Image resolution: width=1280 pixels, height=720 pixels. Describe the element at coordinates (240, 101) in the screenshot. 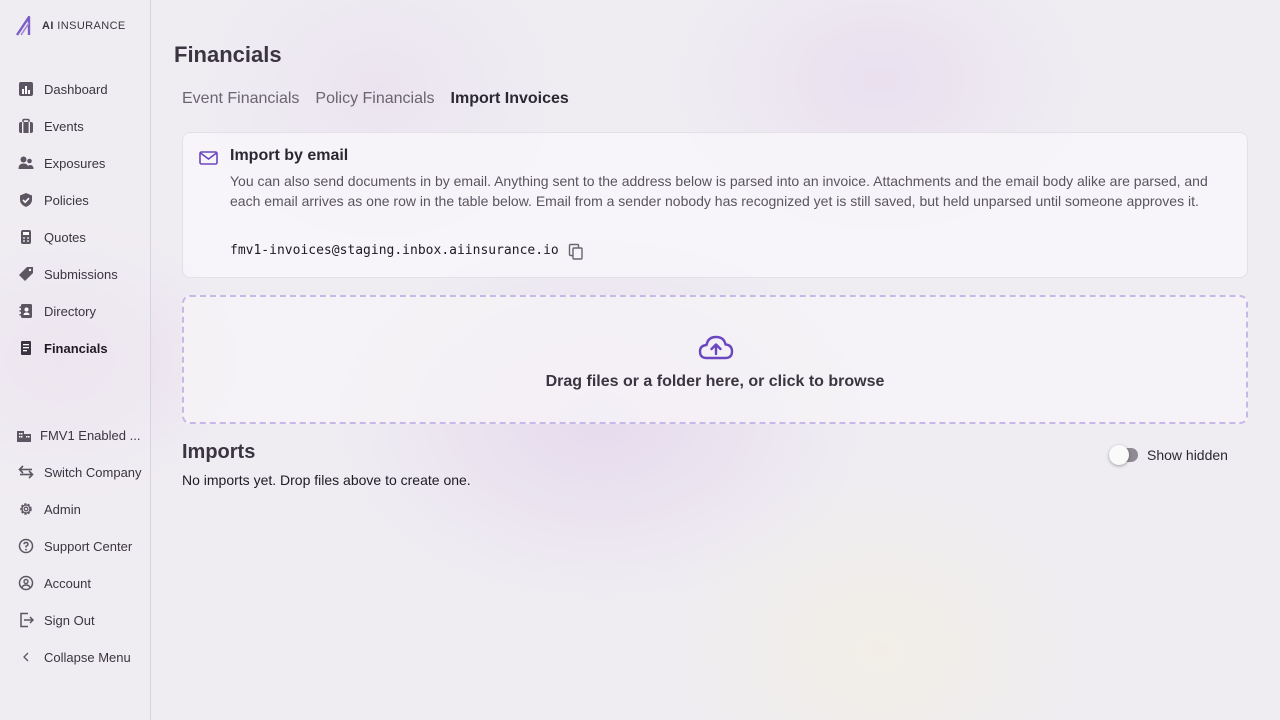

I see `tab-event-financials: Event Financials` at that location.